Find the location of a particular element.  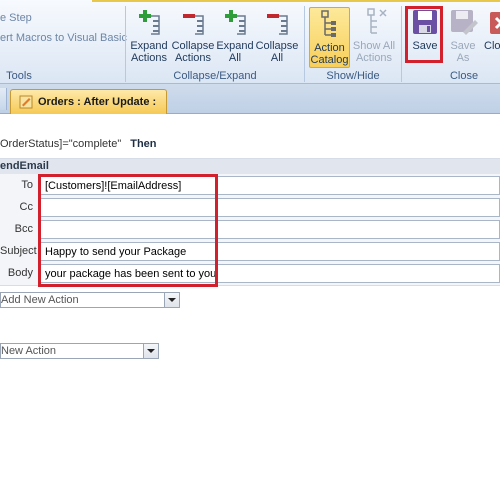

arg-label-cc: Cc is located at coordinates (26, 207).